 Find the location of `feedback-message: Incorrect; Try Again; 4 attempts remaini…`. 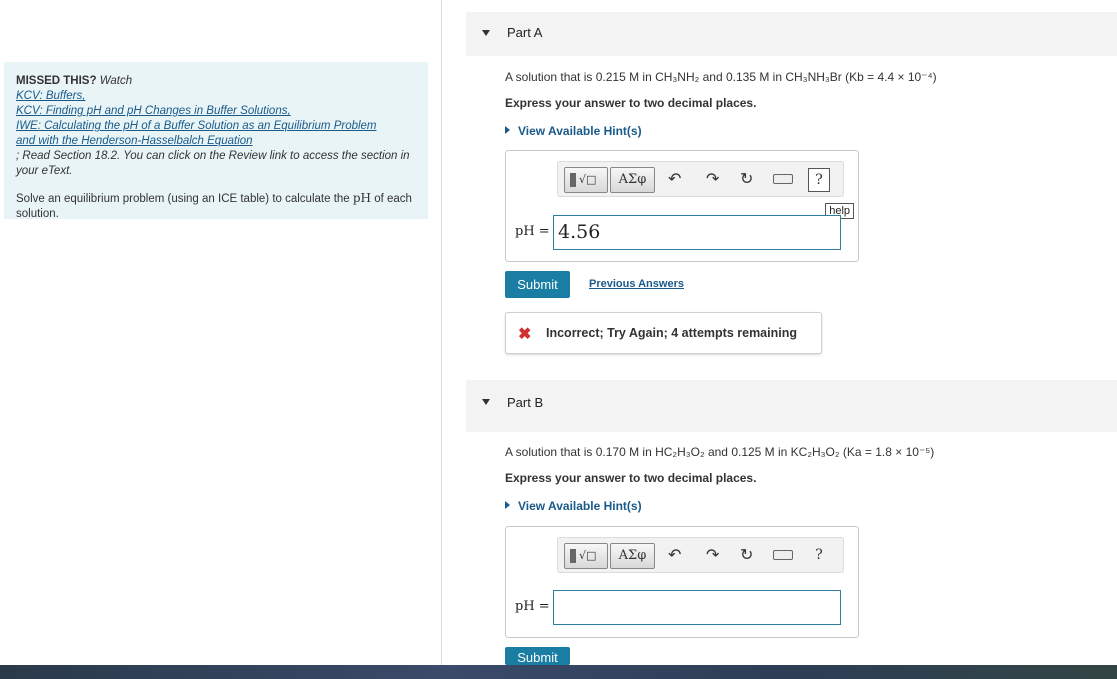

feedback-message: Incorrect; Try Again; 4 attempts remaini… is located at coordinates (671, 333).